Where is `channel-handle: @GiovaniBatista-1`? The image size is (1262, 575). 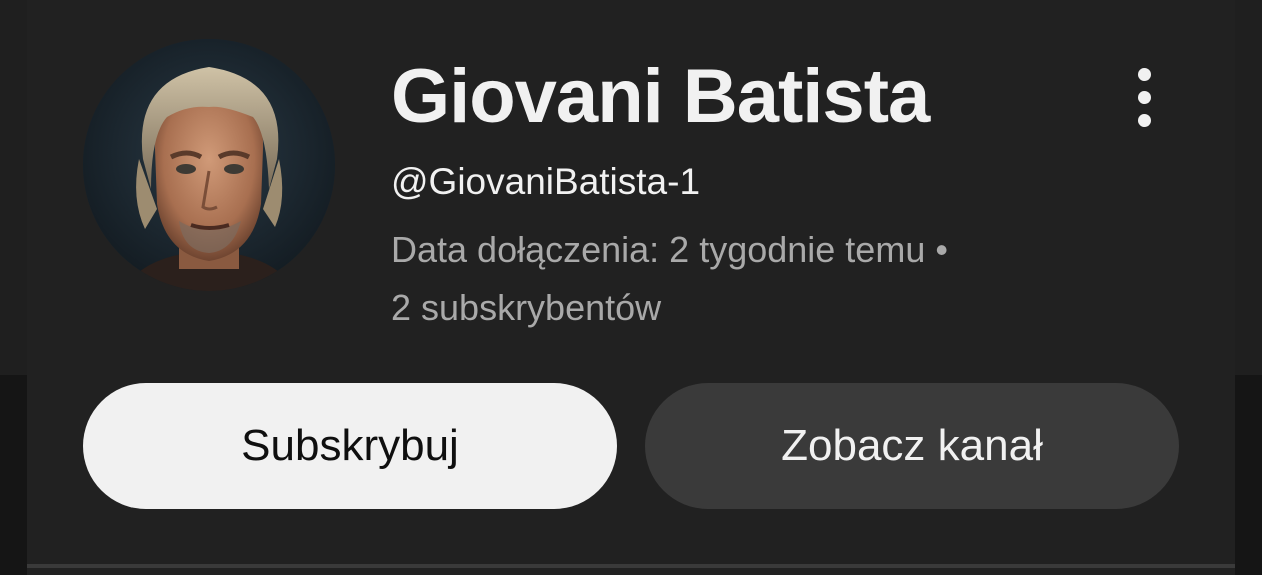 channel-handle: @GiovaniBatista-1 is located at coordinates (546, 181).